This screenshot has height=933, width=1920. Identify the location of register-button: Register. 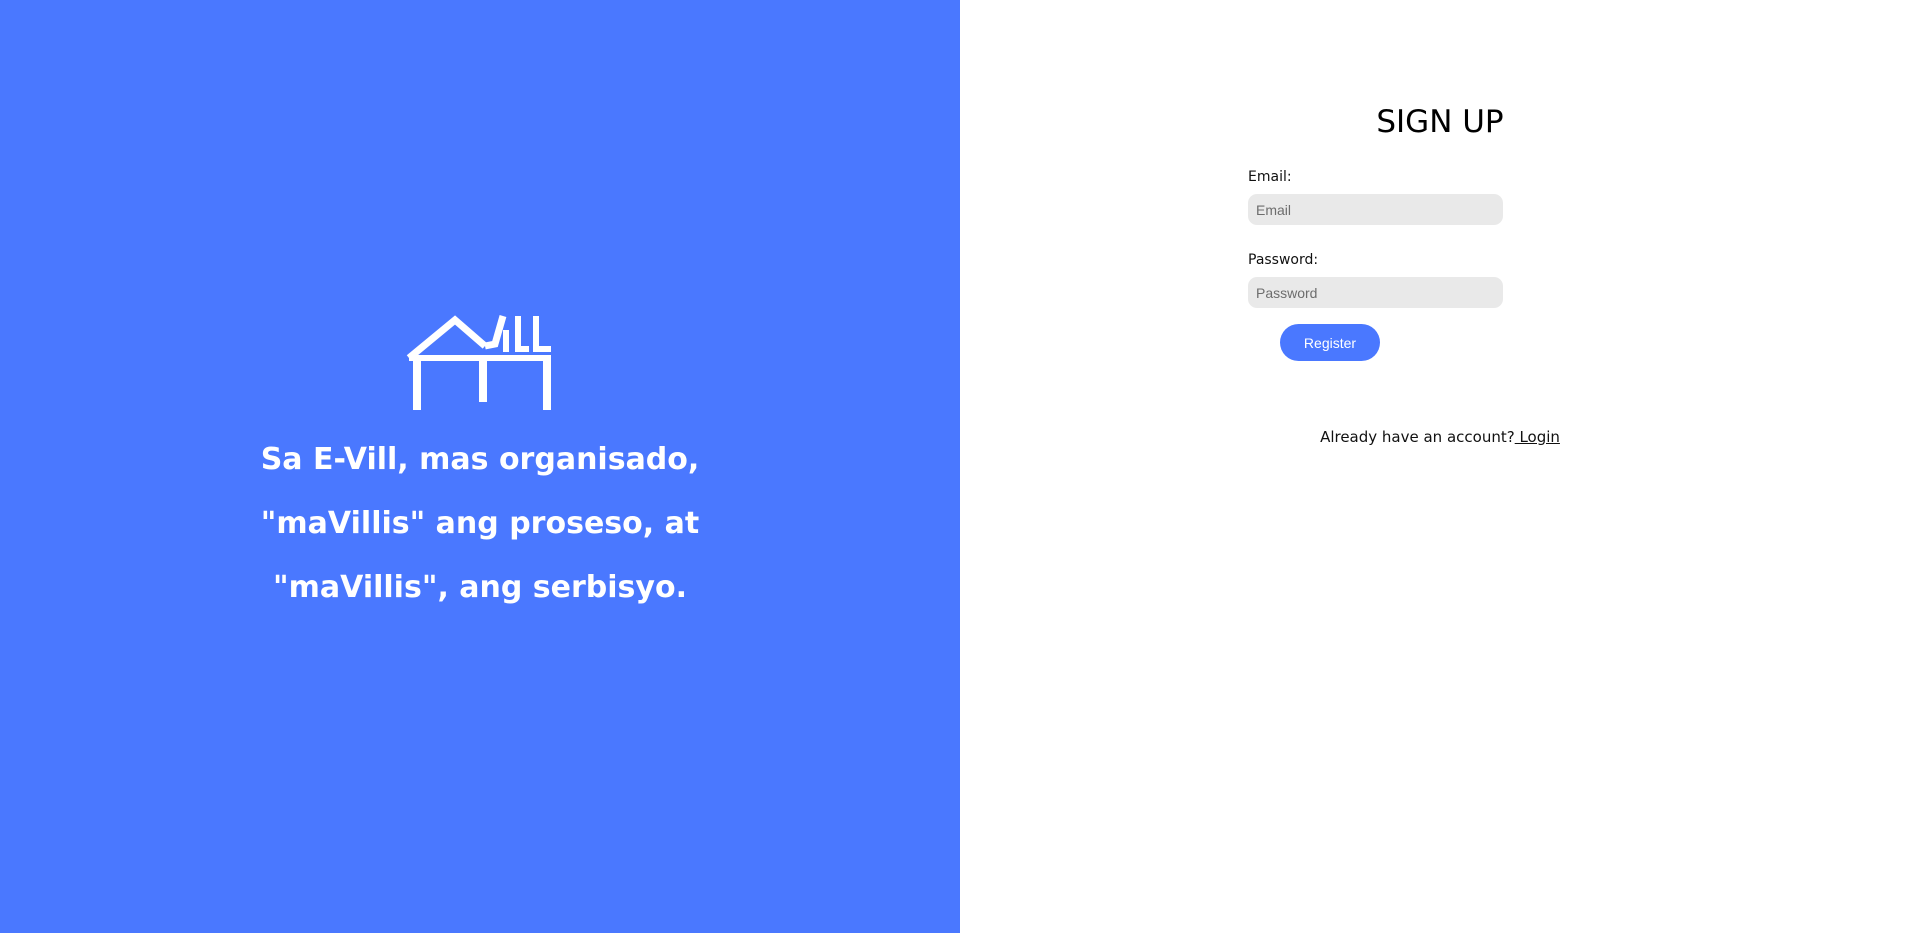
(1330, 342).